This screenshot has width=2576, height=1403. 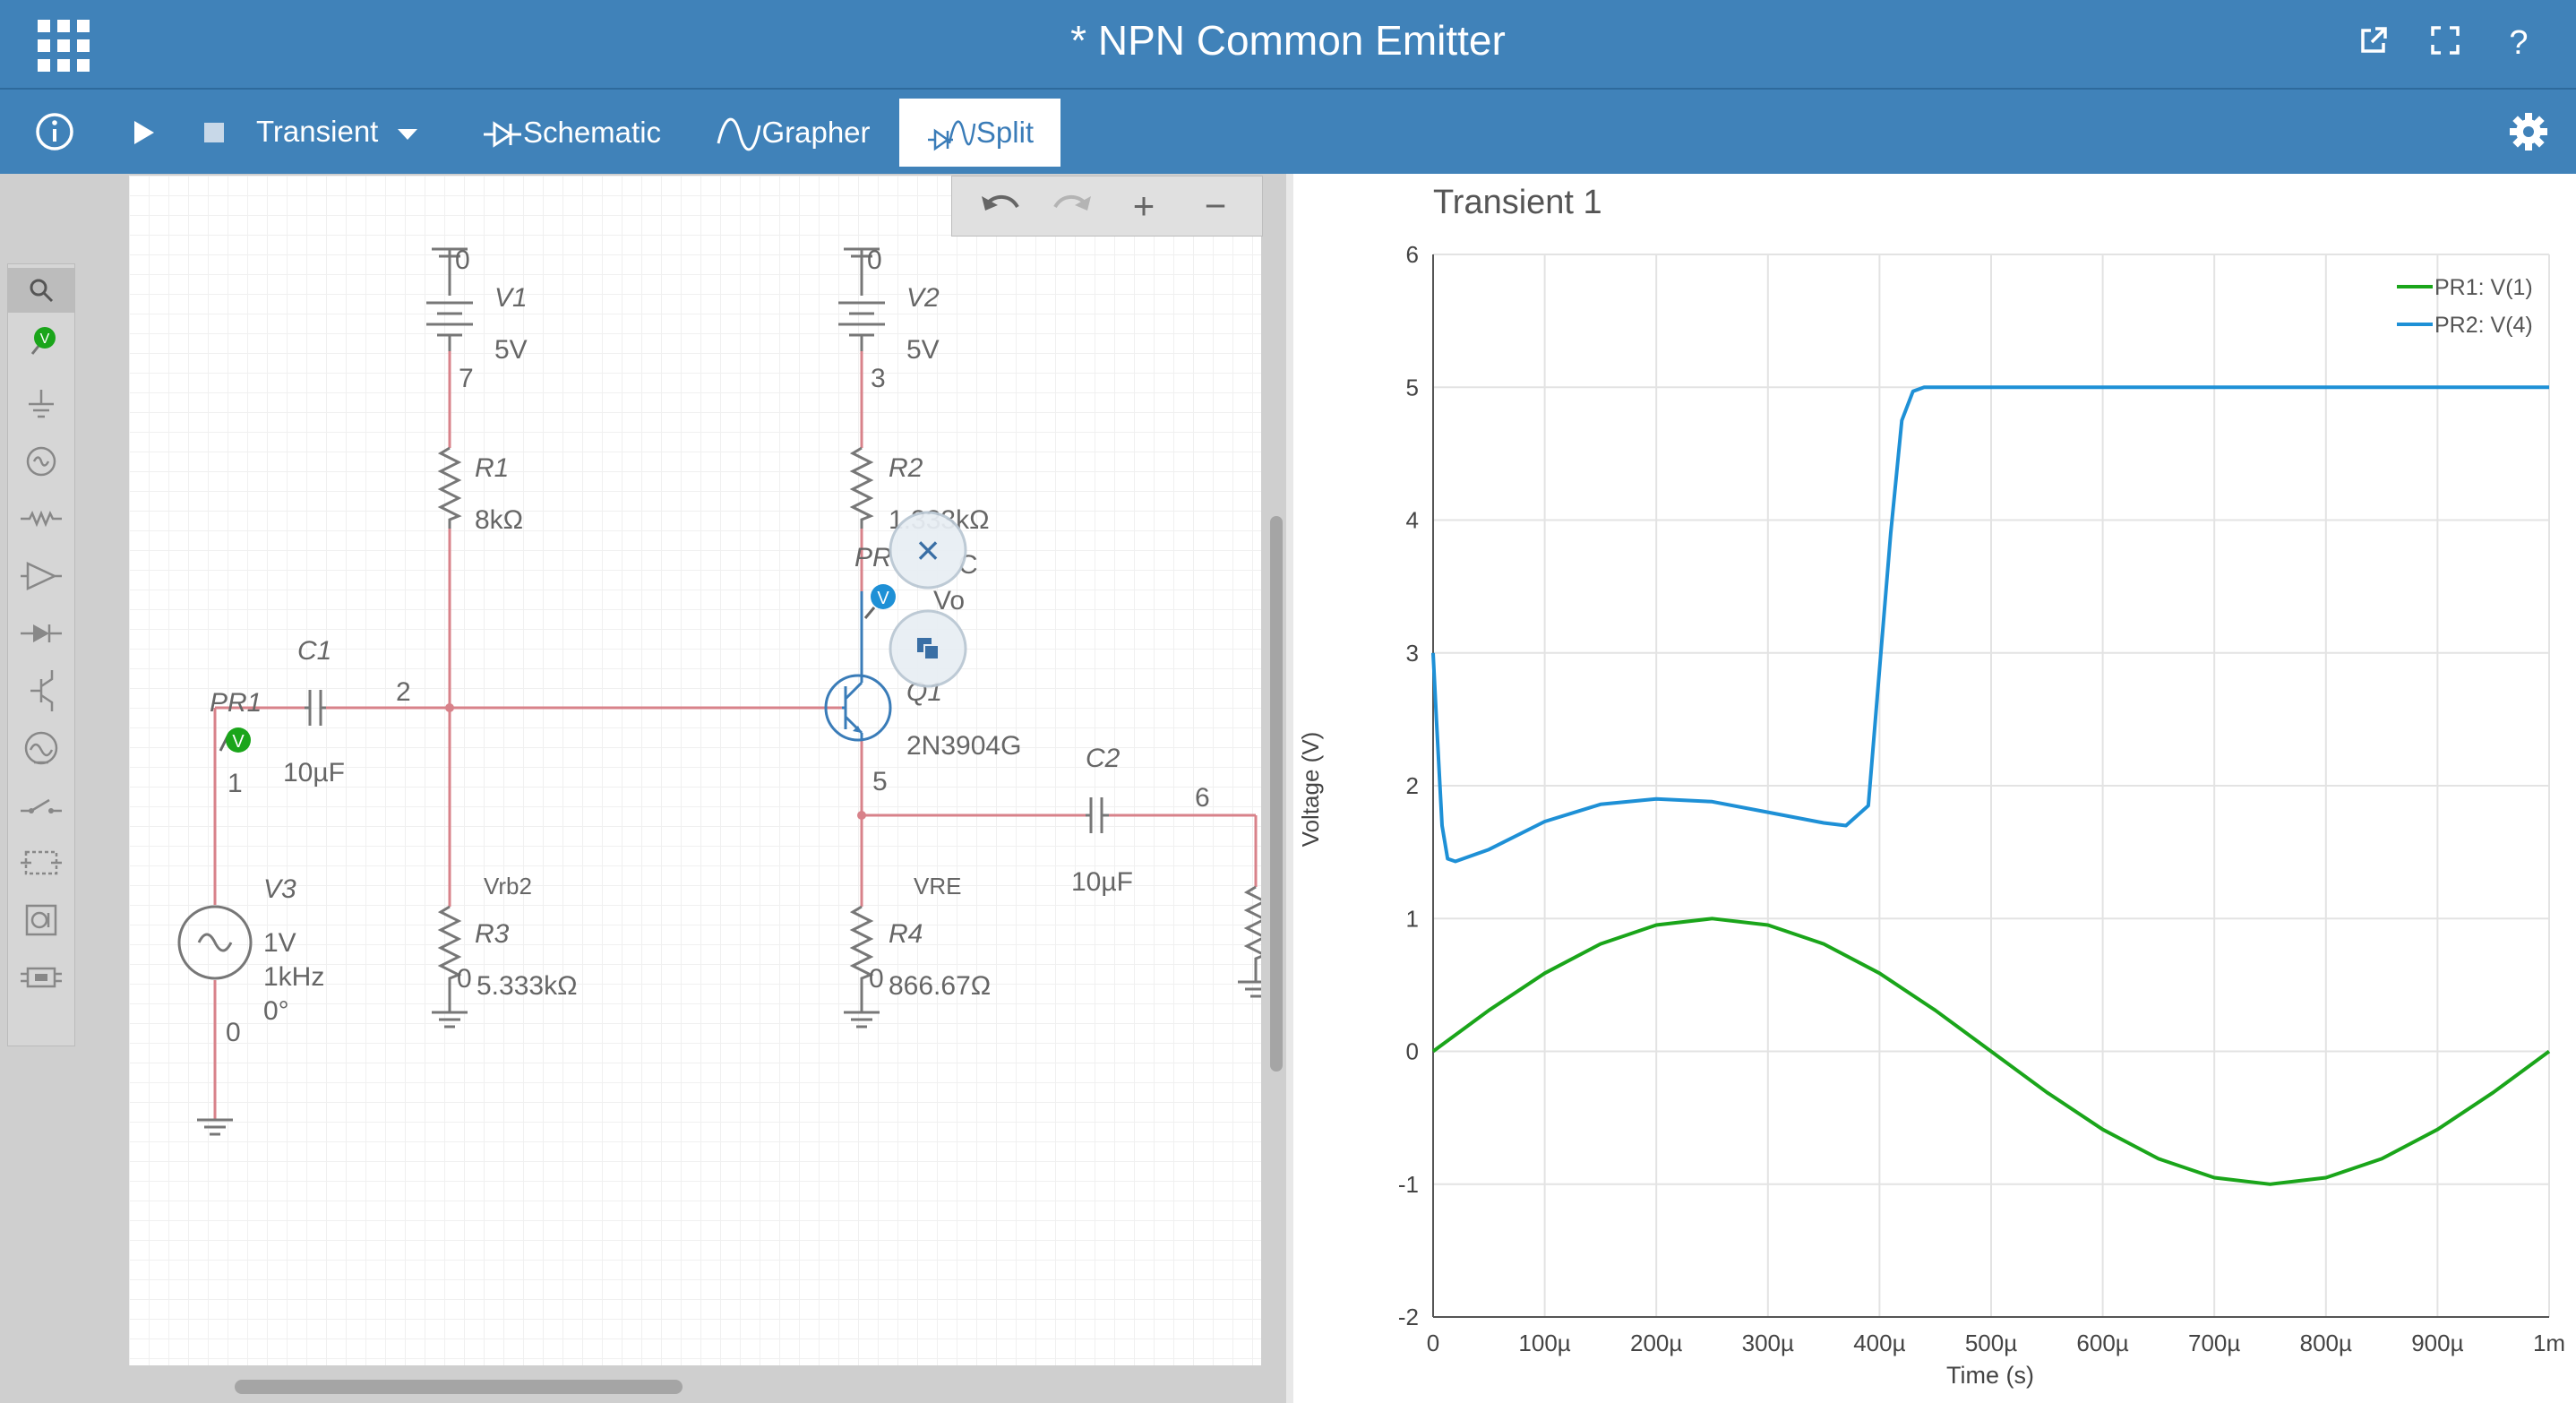 I want to click on node-2-label: 2, so click(x=403, y=692).